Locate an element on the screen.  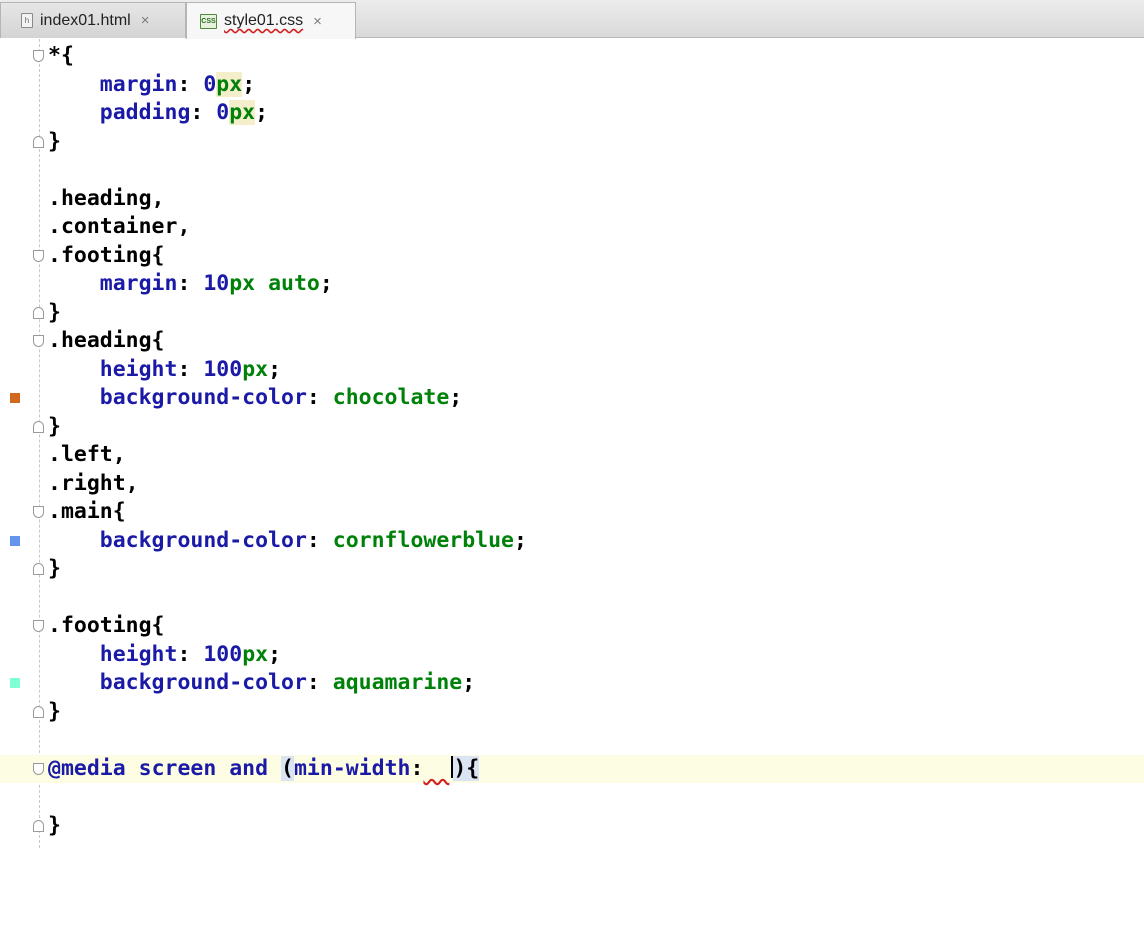
code-text: padding: 0px; is located at coordinates (184, 112).